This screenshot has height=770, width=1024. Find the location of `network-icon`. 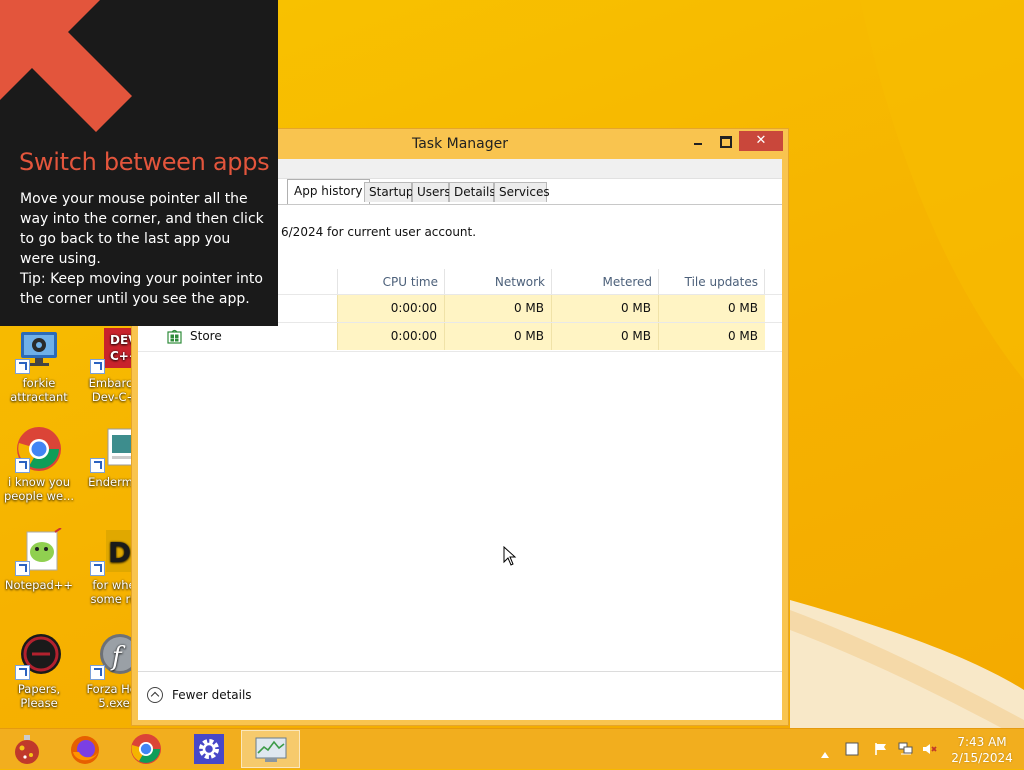

network-icon is located at coordinates (905, 748).